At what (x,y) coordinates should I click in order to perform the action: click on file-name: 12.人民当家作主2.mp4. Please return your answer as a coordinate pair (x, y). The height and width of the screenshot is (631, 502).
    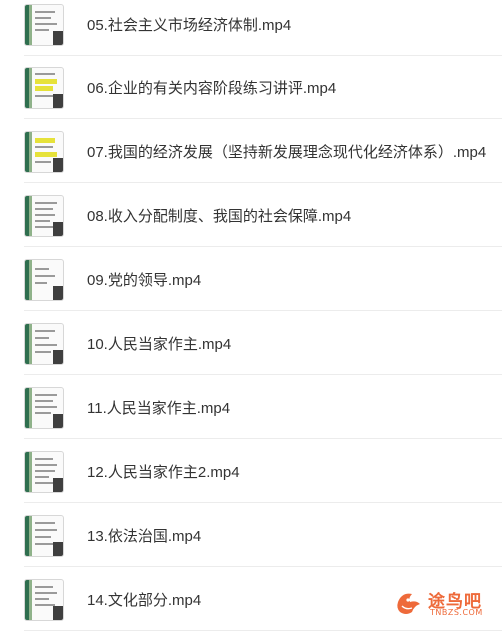
    Looking at the image, I should click on (163, 472).